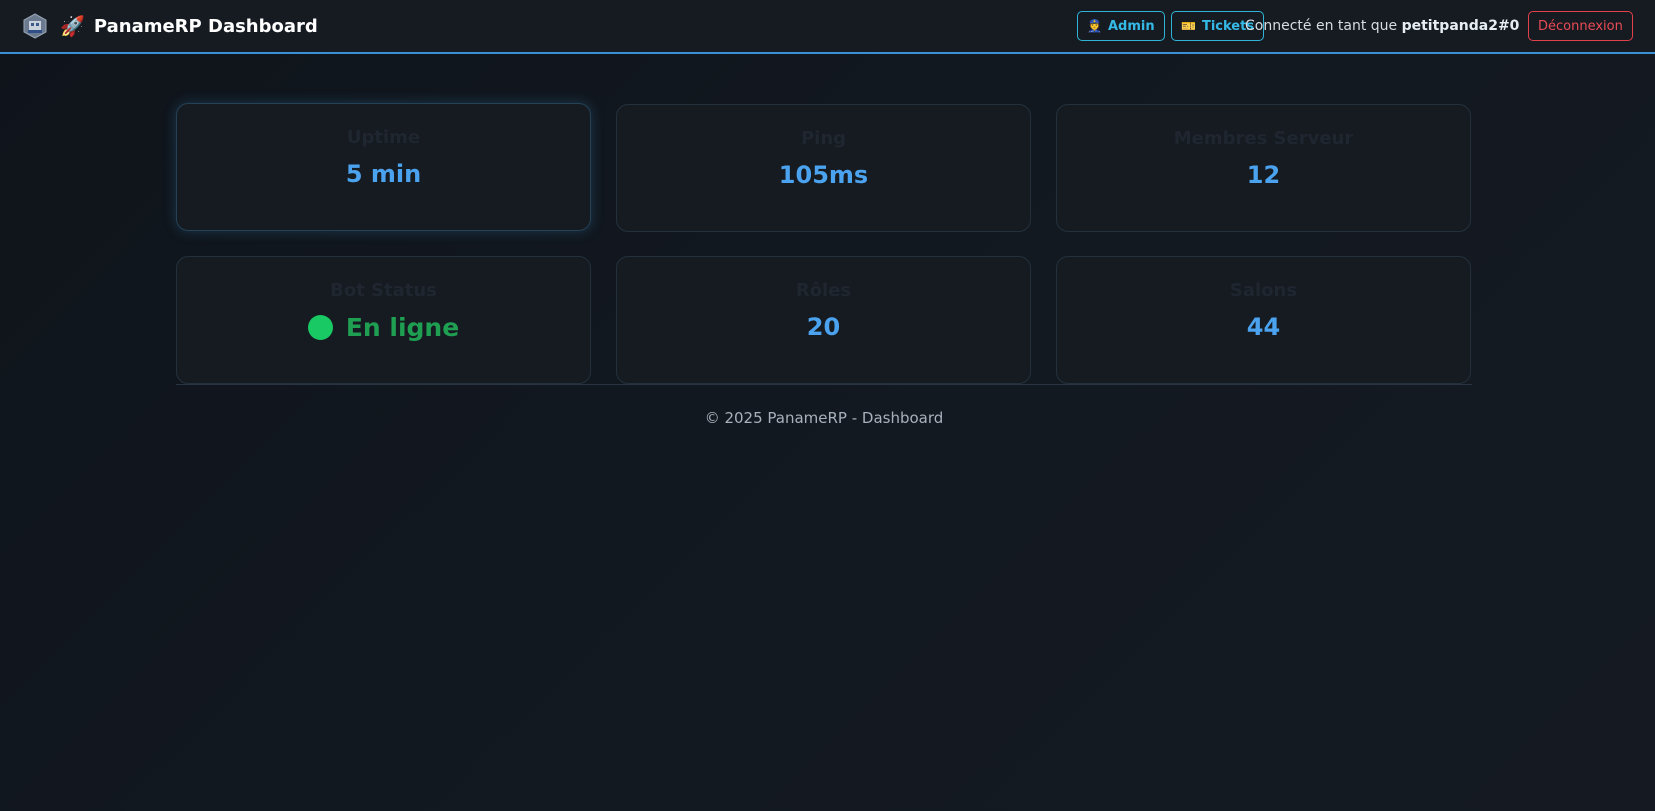 The width and height of the screenshot is (1655, 811). What do you see at coordinates (383, 174) in the screenshot?
I see `stat-value: 5 min` at bounding box center [383, 174].